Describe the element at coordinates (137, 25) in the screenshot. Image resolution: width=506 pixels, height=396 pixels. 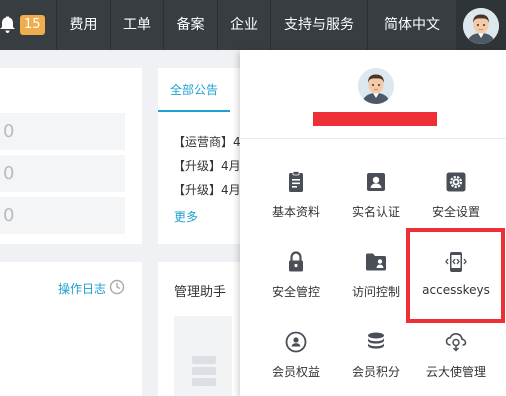
I see `nav-tickets: 工单` at that location.